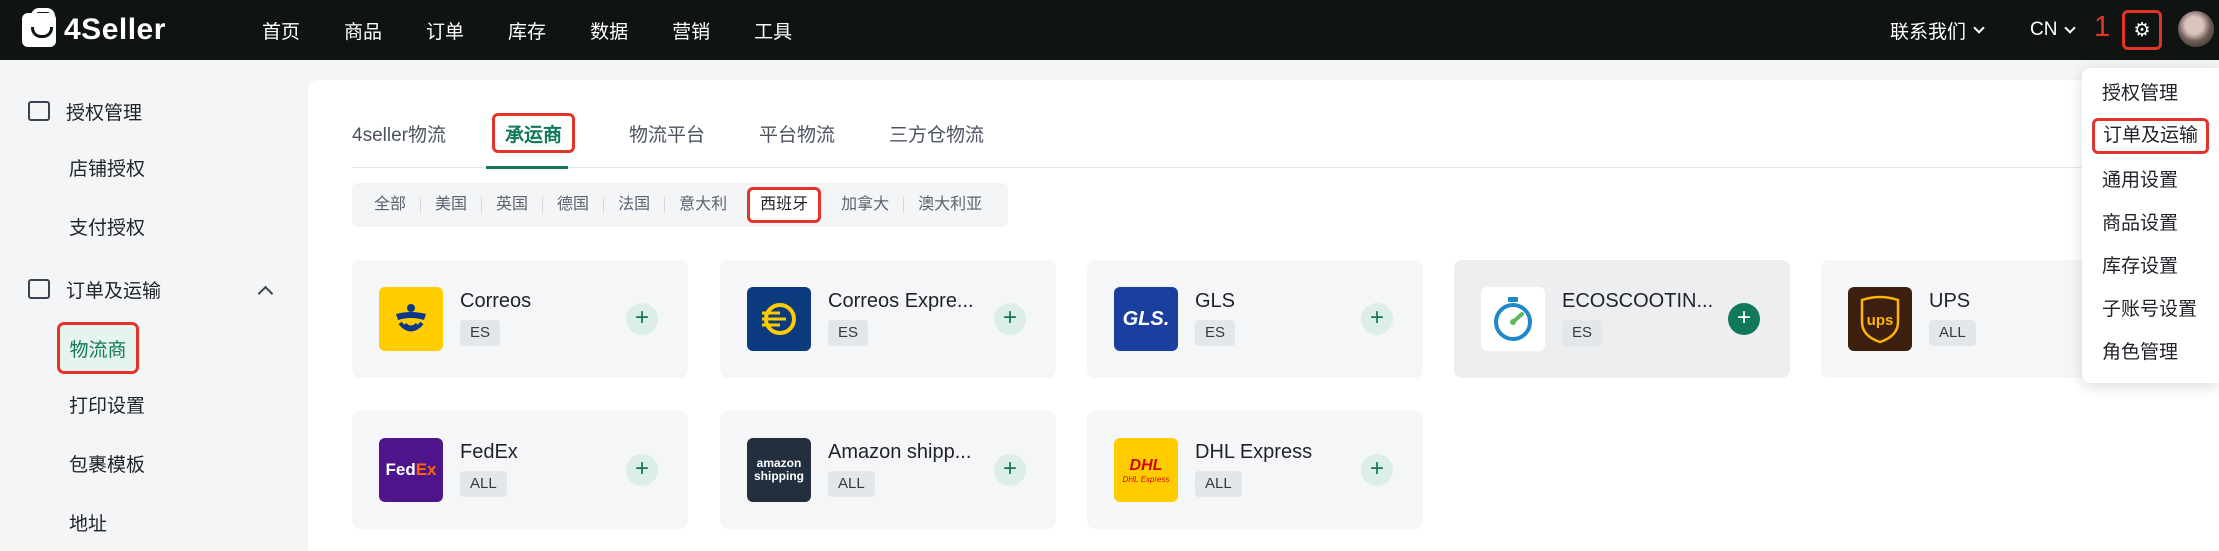 The width and height of the screenshot is (2219, 551). I want to click on sidebar-item-package-templates: 包裹模板, so click(107, 466).